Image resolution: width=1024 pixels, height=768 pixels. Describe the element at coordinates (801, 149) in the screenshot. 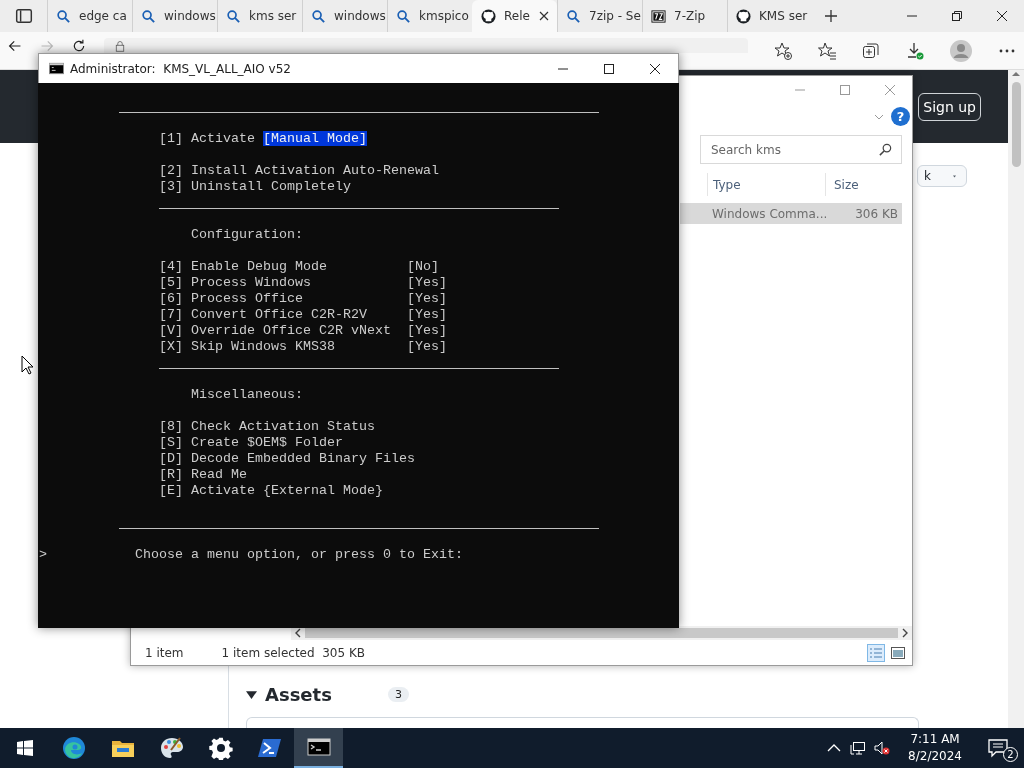

I see `search-field: Search kms` at that location.